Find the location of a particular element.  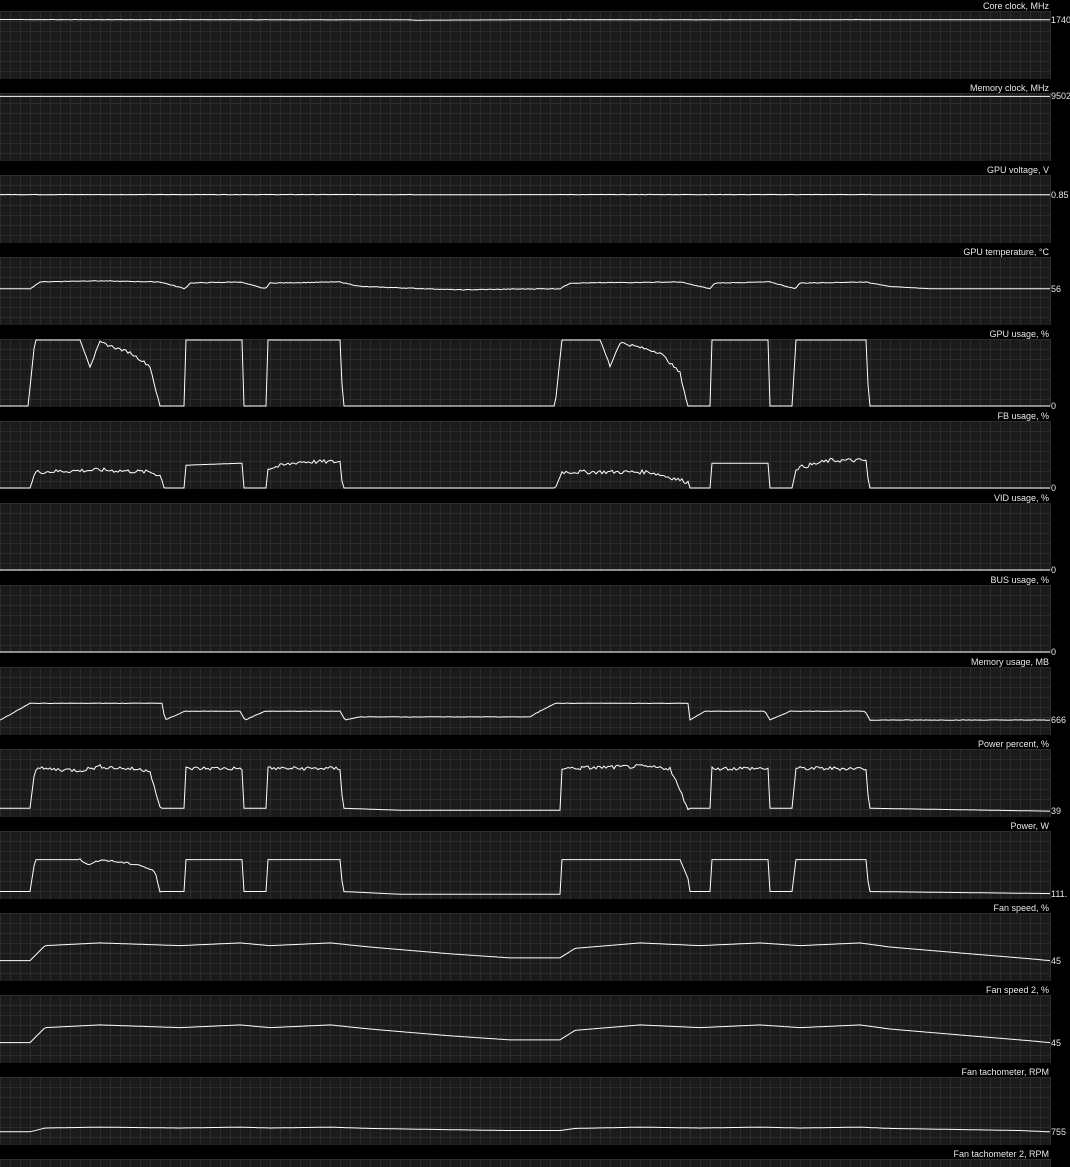

graph-panel-memory-clock-mhz: Memory clock, MHz 9502 is located at coordinates (535, 123).